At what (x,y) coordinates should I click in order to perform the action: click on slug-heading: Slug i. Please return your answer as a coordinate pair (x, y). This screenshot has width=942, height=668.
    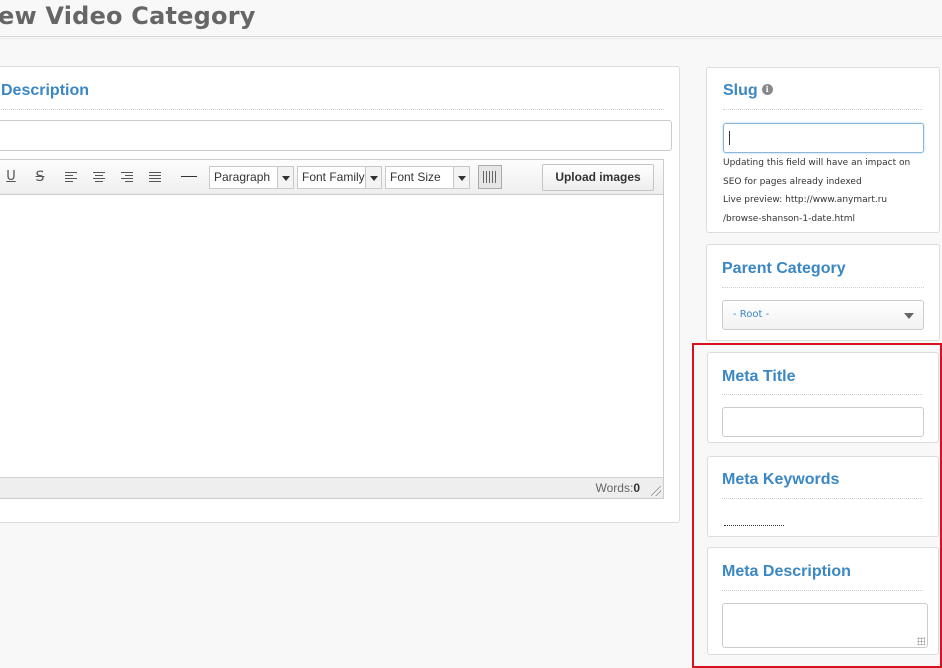
    Looking at the image, I should click on (748, 91).